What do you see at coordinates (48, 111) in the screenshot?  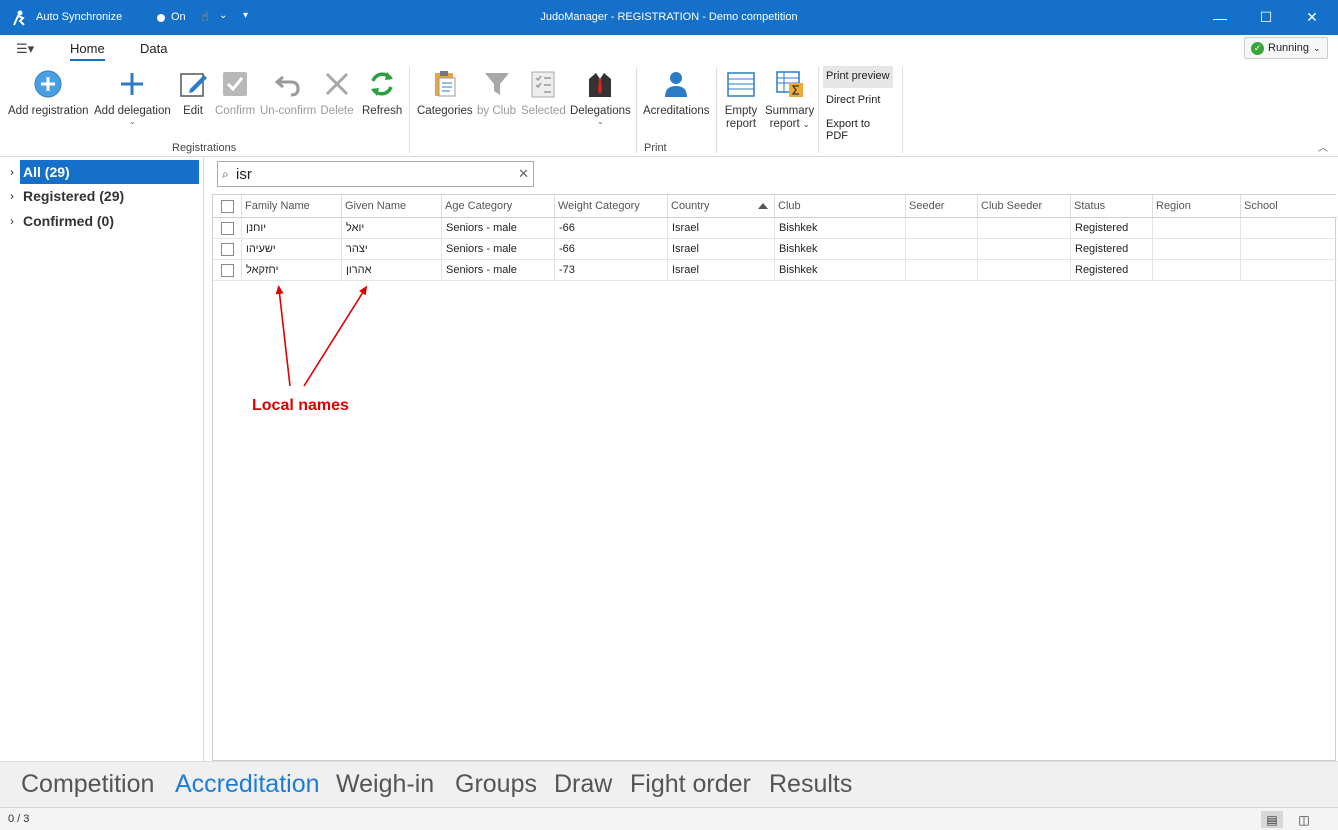 I see `add-registration-label: Add registration` at bounding box center [48, 111].